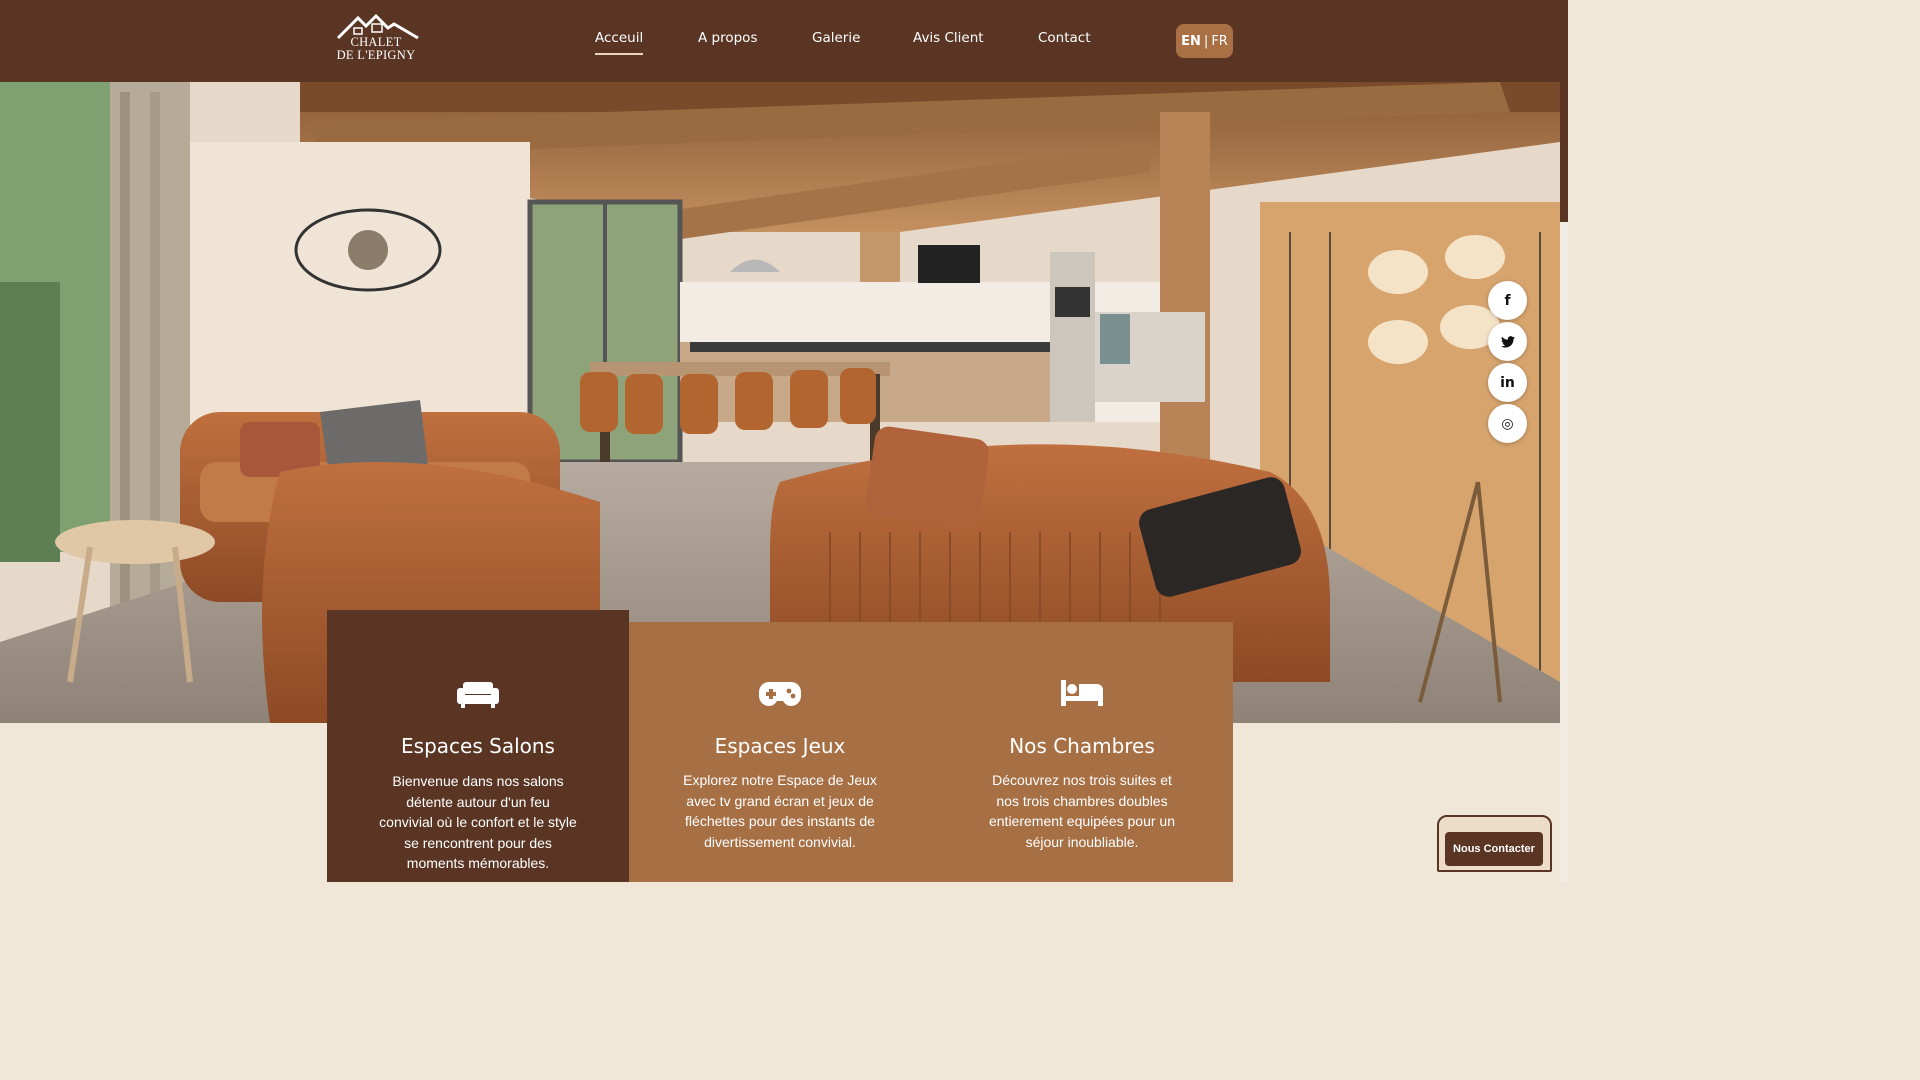 This screenshot has height=1080, width=1920. What do you see at coordinates (1191, 41) in the screenshot?
I see `language-en: EN` at bounding box center [1191, 41].